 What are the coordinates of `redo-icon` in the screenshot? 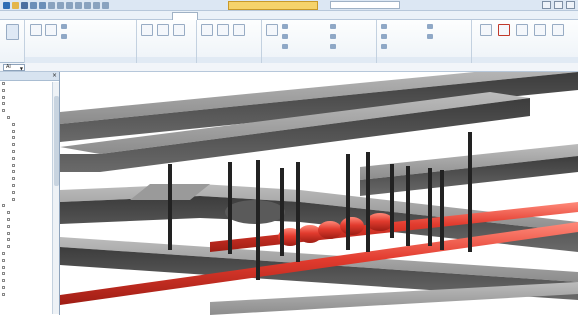 It's located at (42, 5).